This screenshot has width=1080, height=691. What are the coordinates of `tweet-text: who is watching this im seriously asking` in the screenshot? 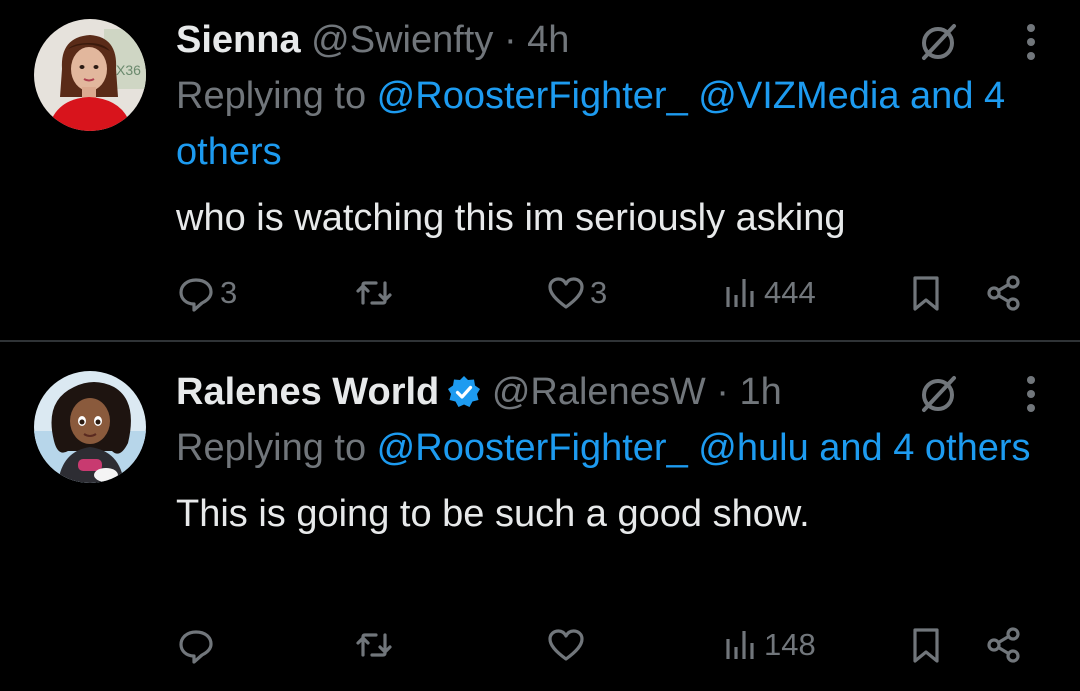 It's located at (511, 218).